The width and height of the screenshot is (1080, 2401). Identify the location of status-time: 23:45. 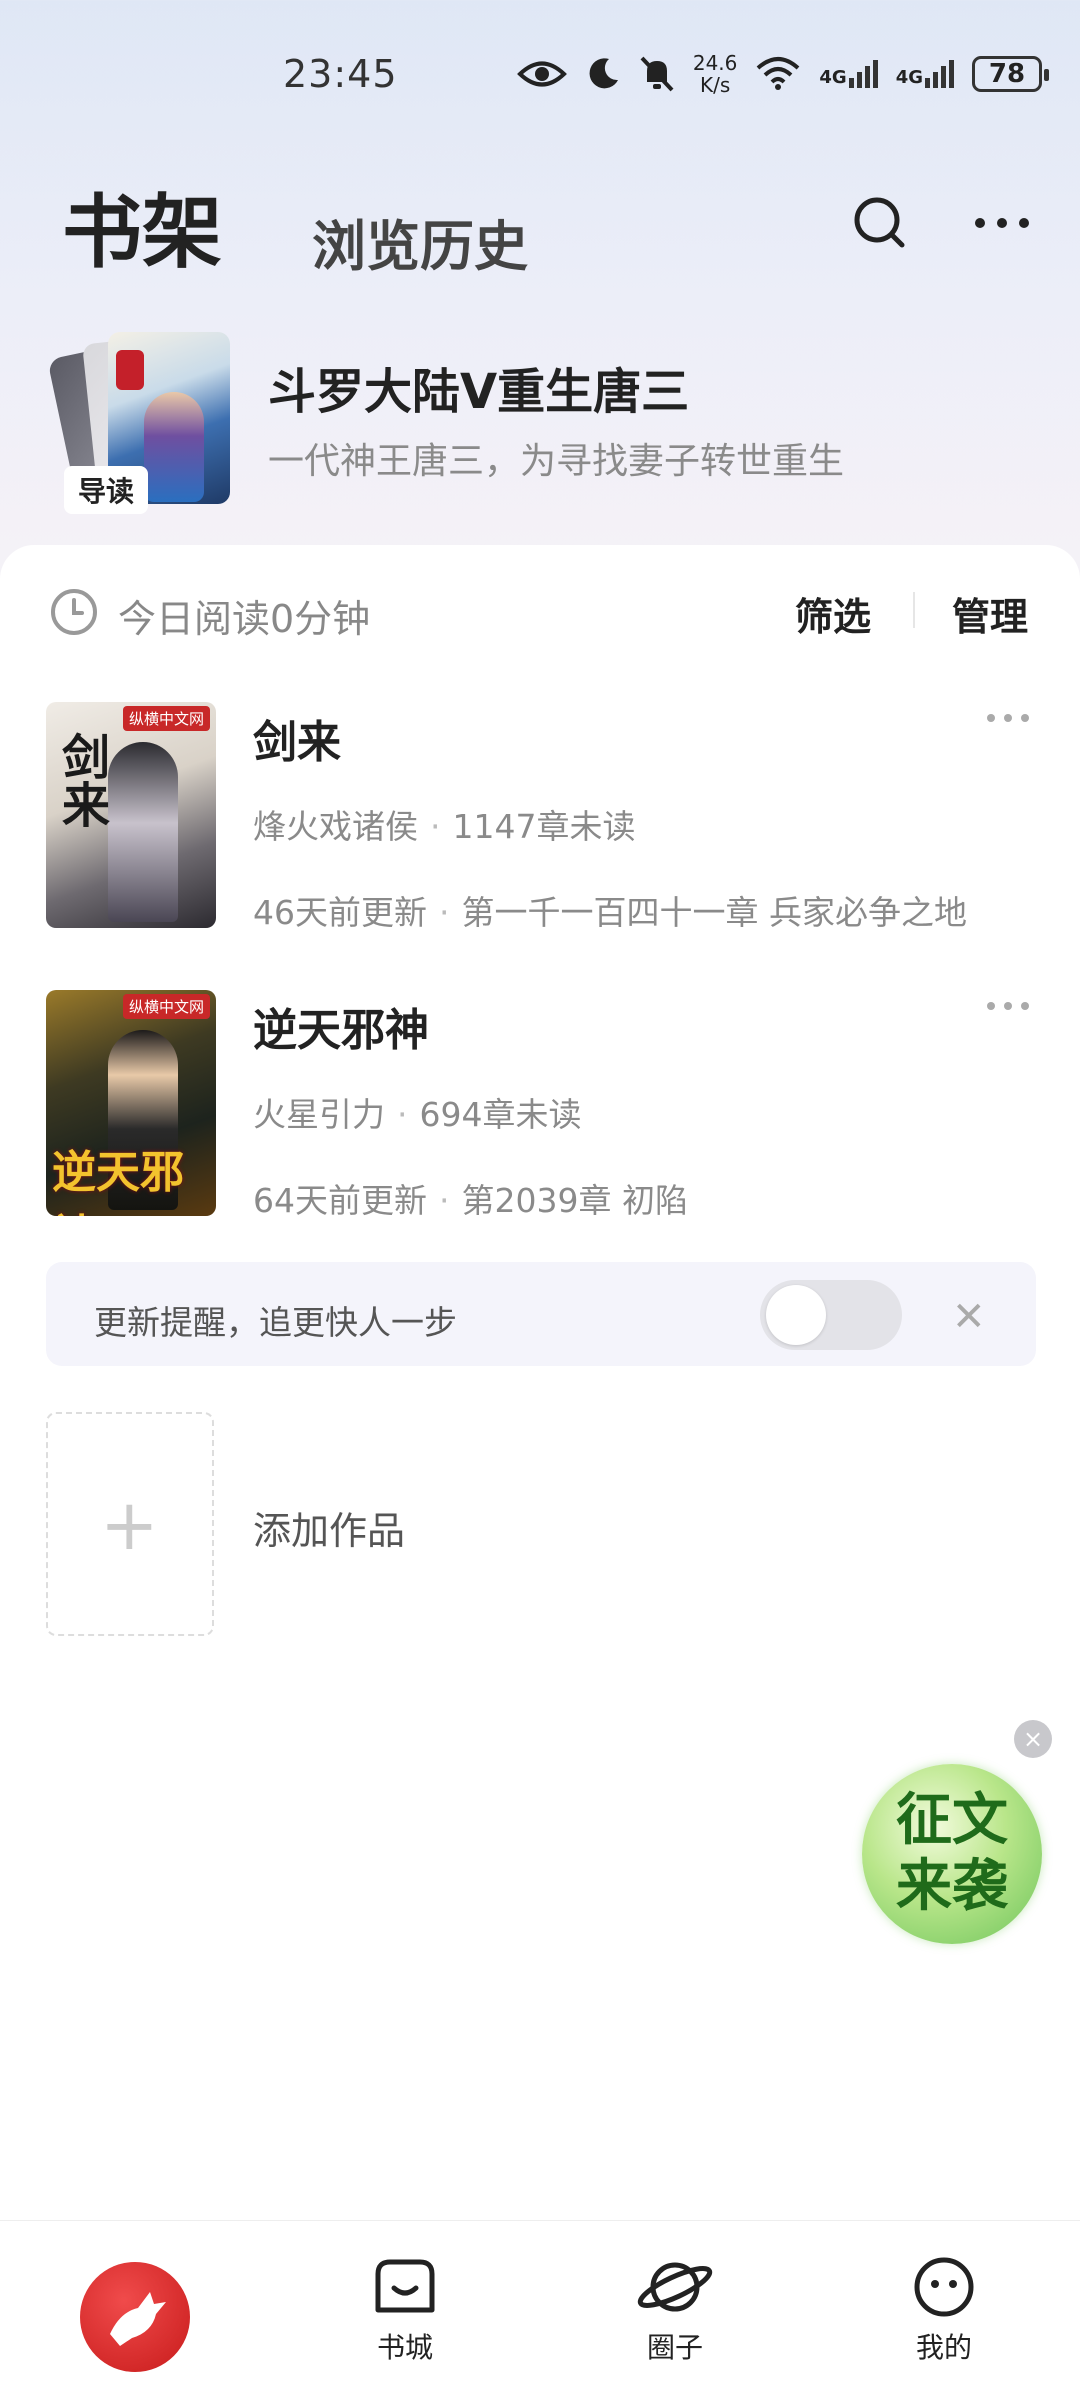
(340, 74).